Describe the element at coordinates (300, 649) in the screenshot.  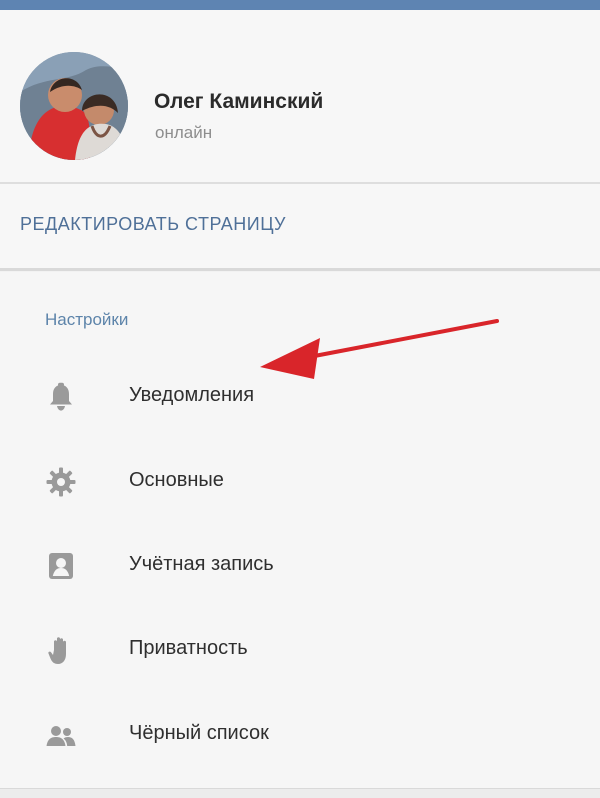
I see `settings-item-privacy: Приватность` at that location.